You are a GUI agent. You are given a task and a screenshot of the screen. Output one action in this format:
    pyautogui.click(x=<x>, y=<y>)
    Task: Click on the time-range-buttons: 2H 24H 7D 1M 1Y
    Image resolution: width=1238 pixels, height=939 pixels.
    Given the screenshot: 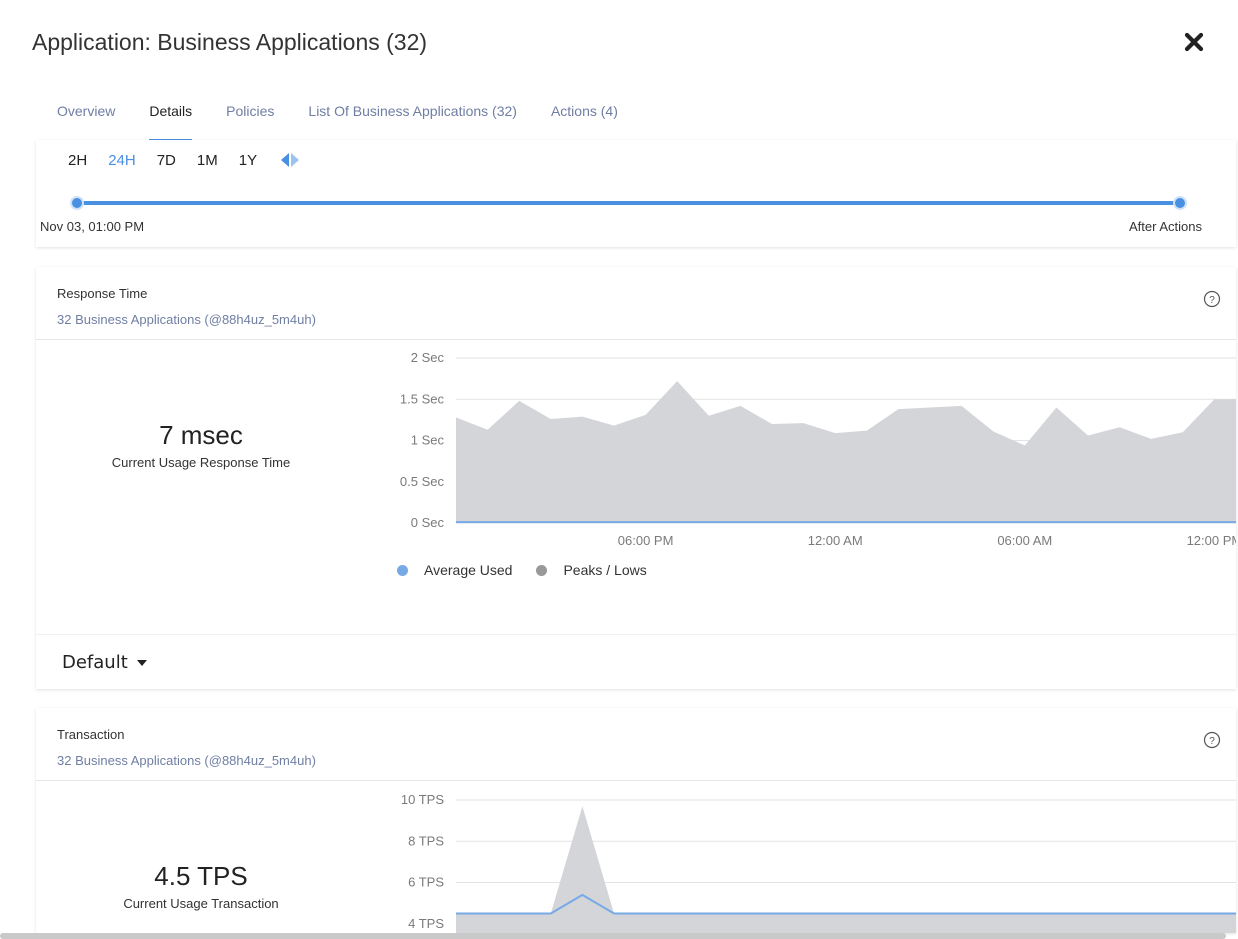 What is the action you would take?
    pyautogui.click(x=185, y=160)
    